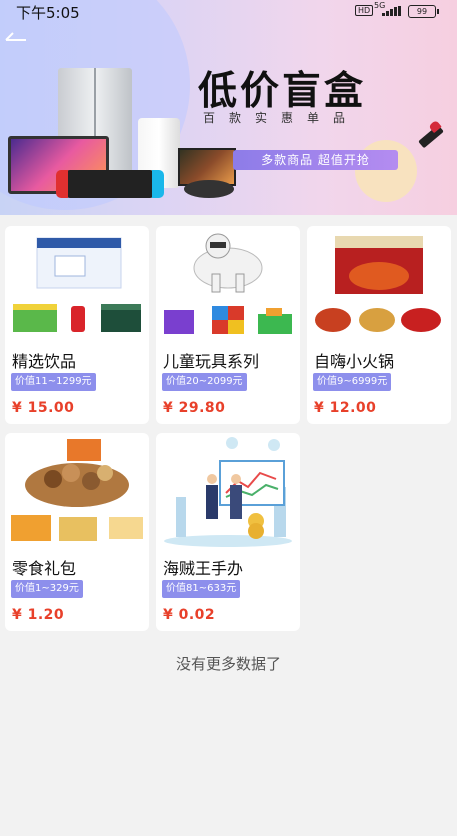  I want to click on back-arrow-icon, so click(17, 41).